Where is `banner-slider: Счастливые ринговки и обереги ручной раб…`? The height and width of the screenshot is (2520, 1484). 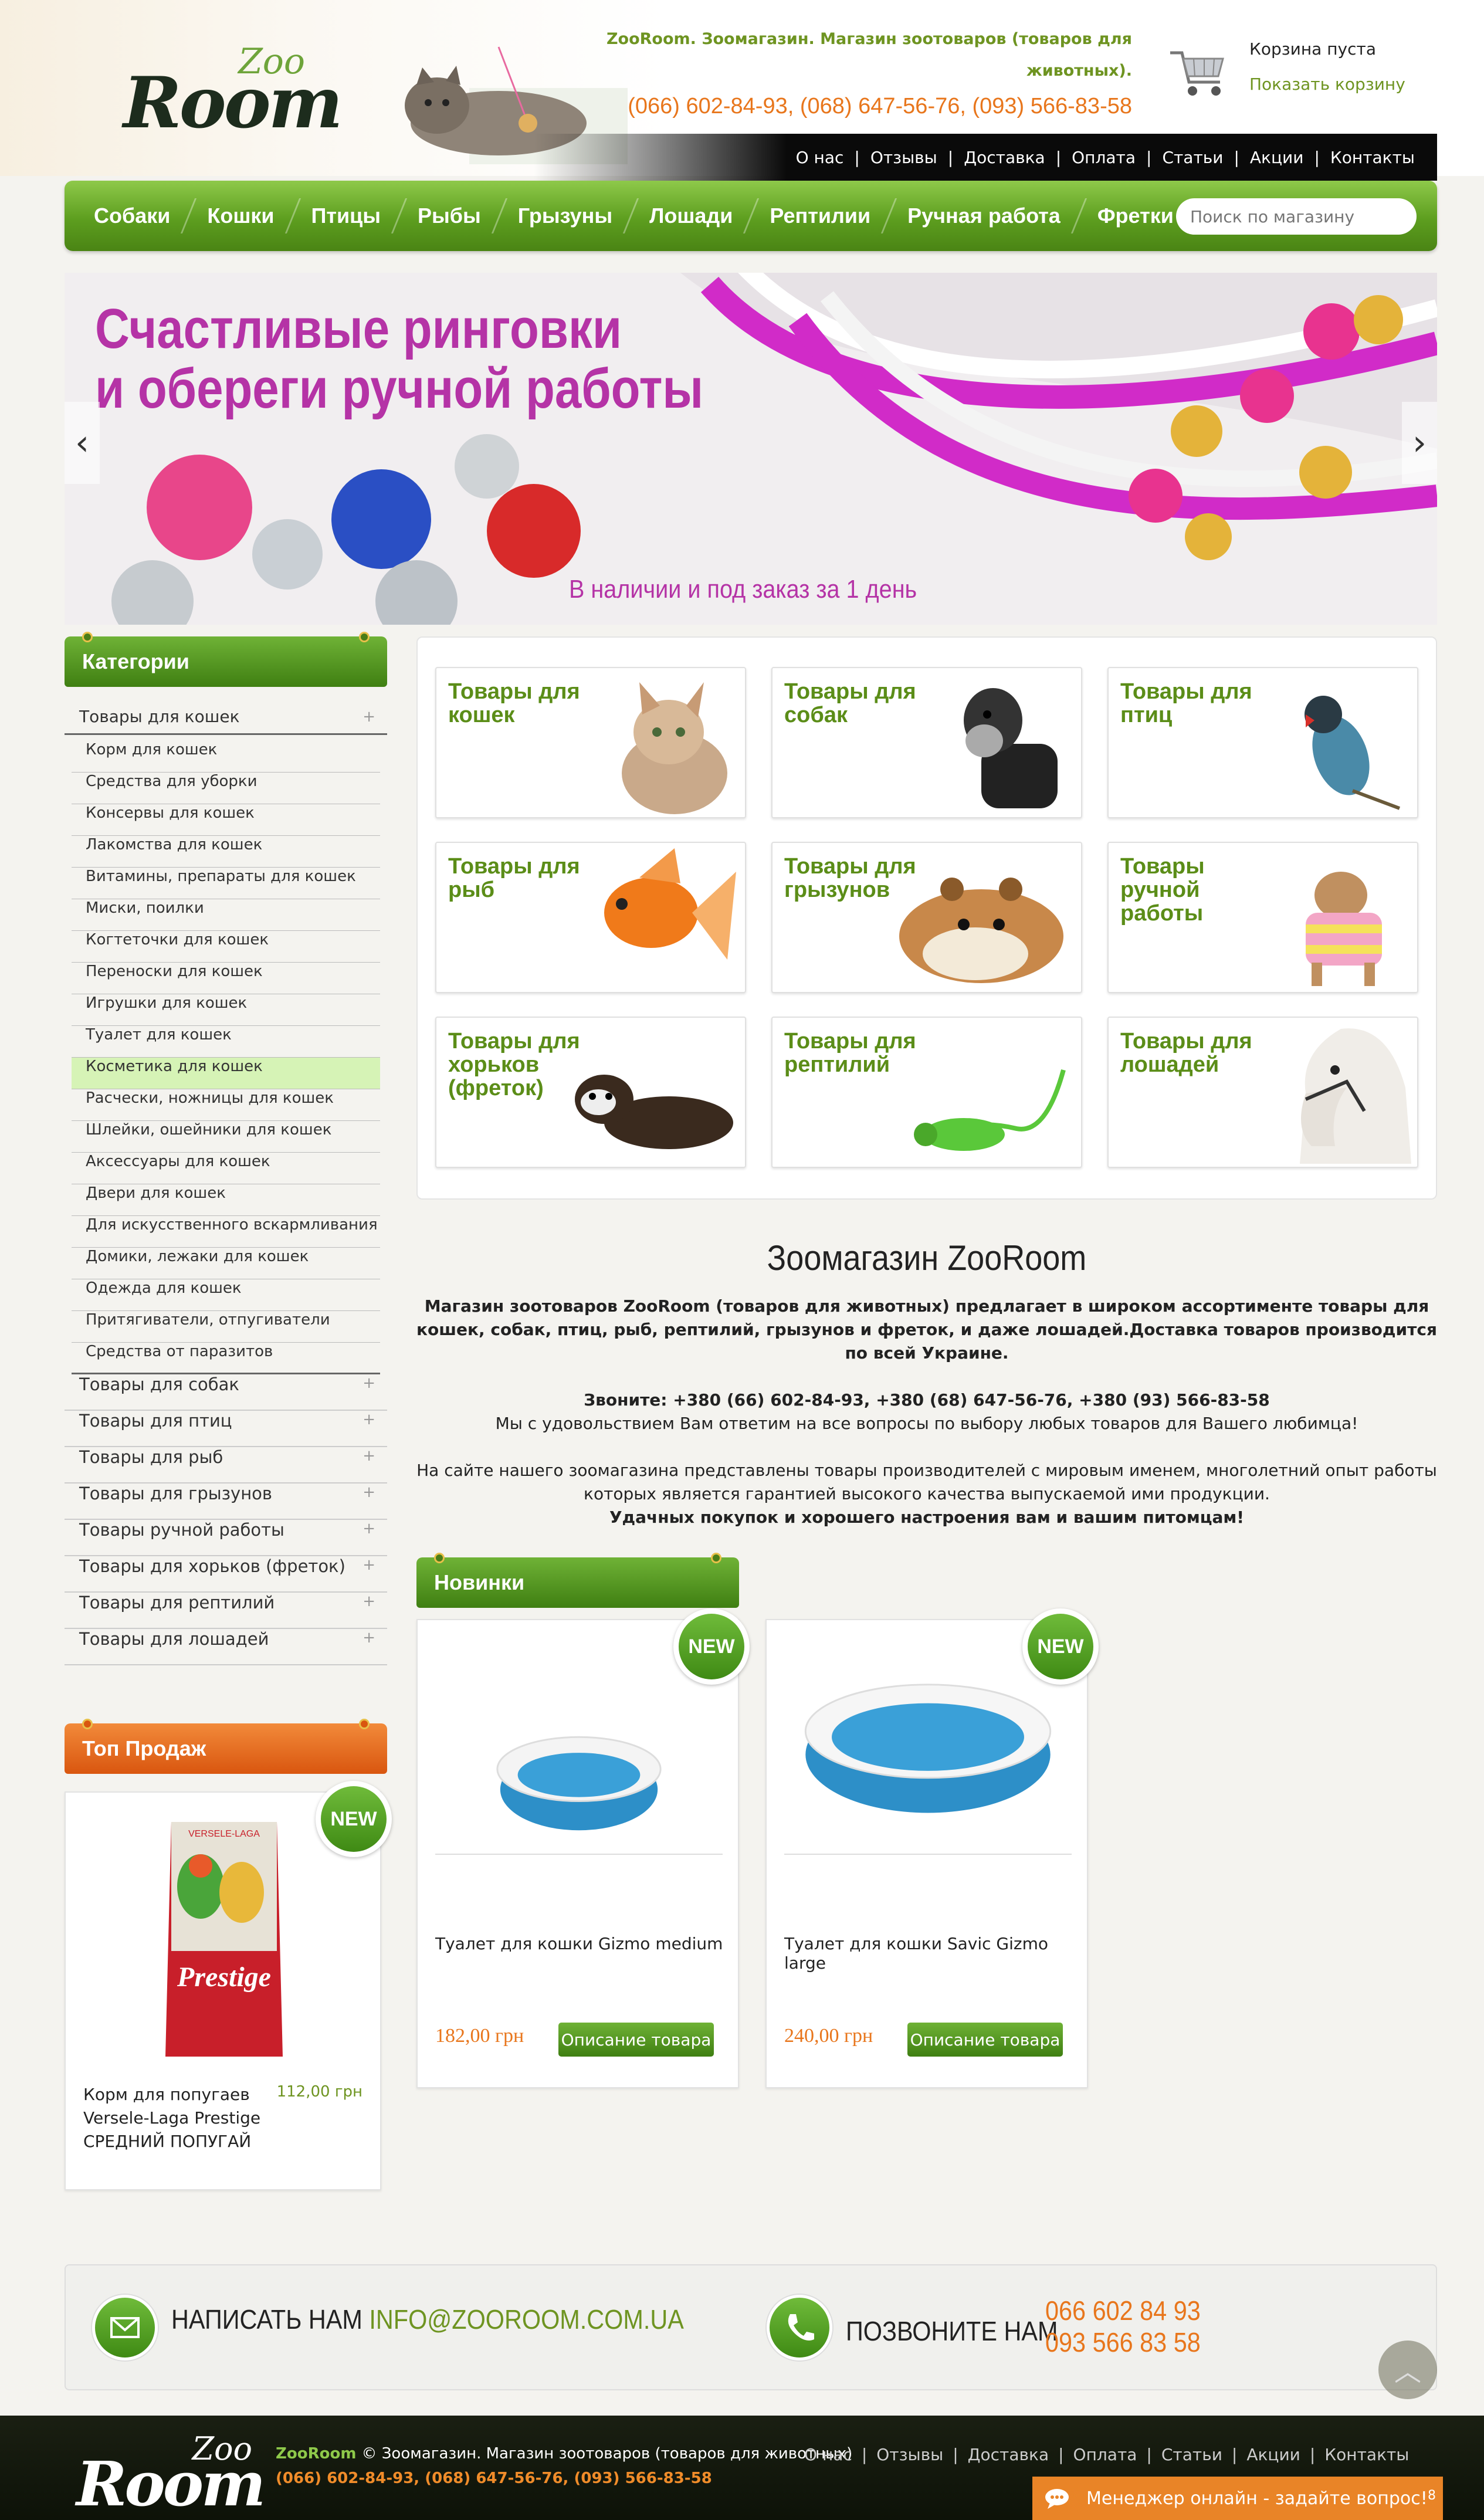 banner-slider: Счастливые ринговки и обереги ручной раб… is located at coordinates (751, 449).